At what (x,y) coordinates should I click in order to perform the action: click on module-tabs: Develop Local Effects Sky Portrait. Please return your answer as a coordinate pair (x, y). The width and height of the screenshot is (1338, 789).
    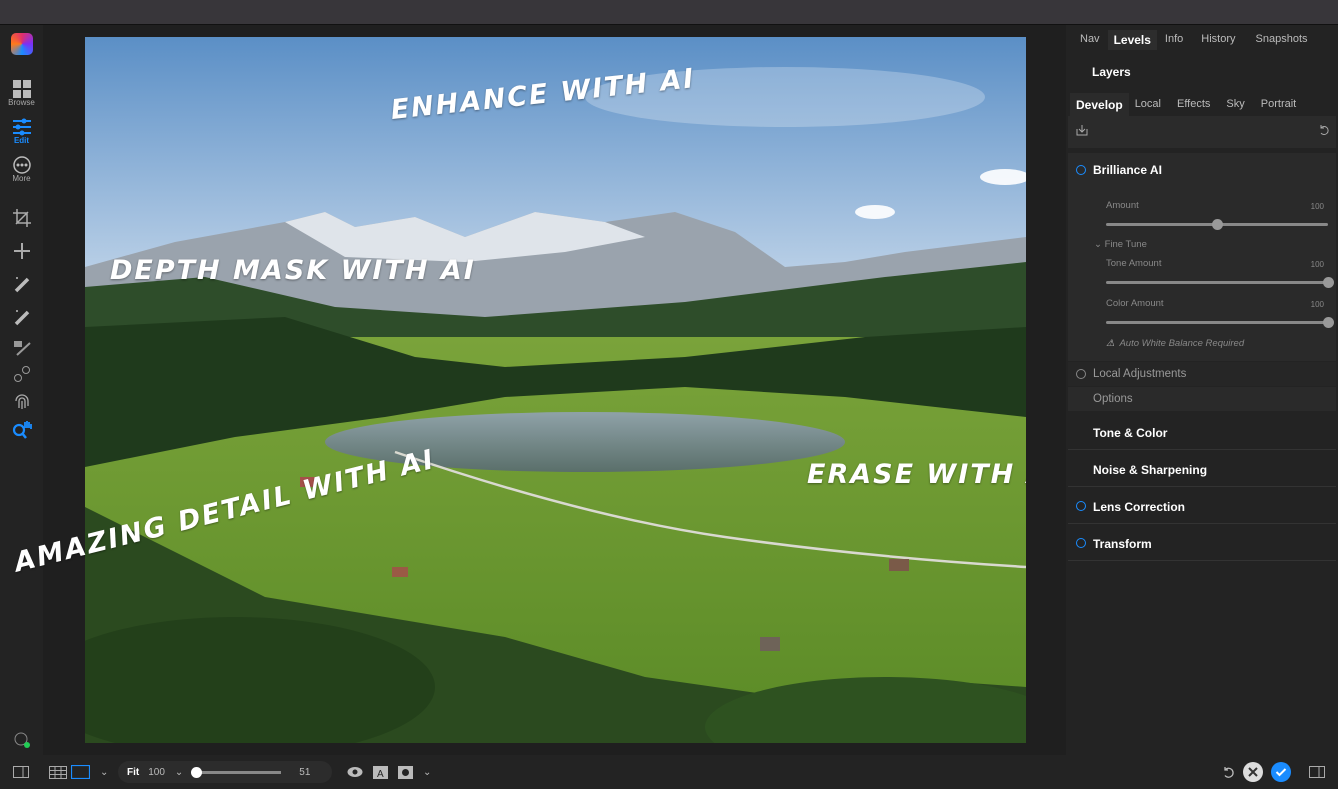
    Looking at the image, I should click on (1186, 105).